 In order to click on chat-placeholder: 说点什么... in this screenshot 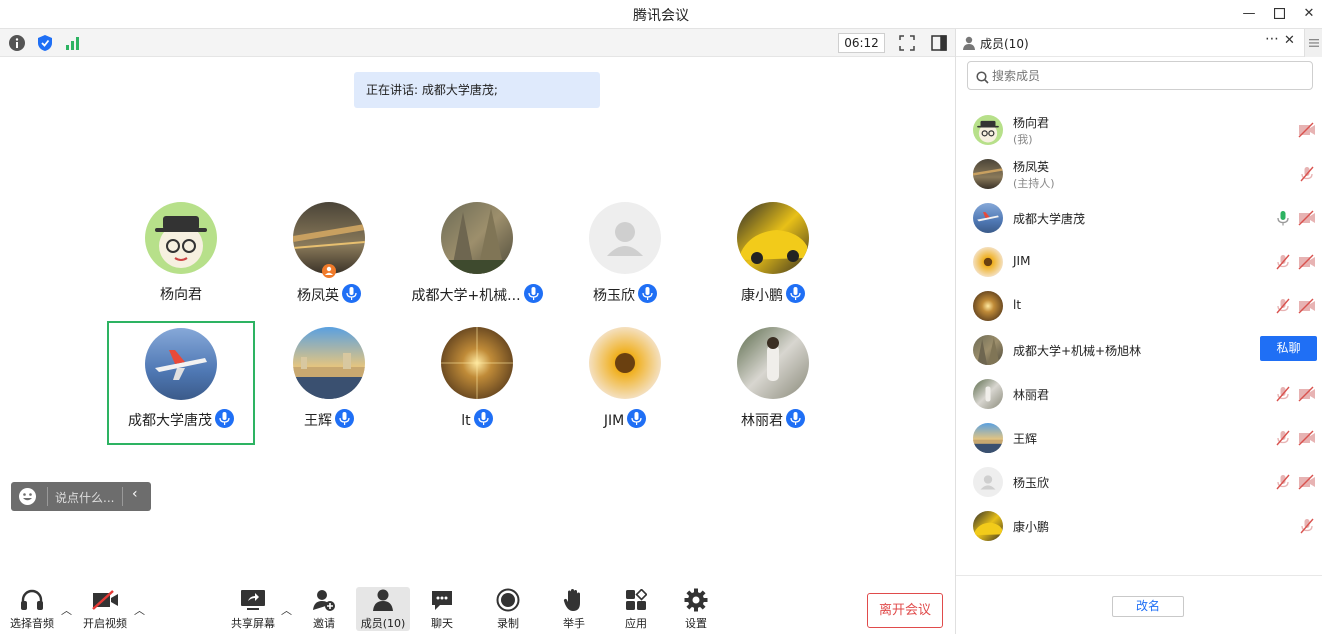, I will do `click(84, 497)`.